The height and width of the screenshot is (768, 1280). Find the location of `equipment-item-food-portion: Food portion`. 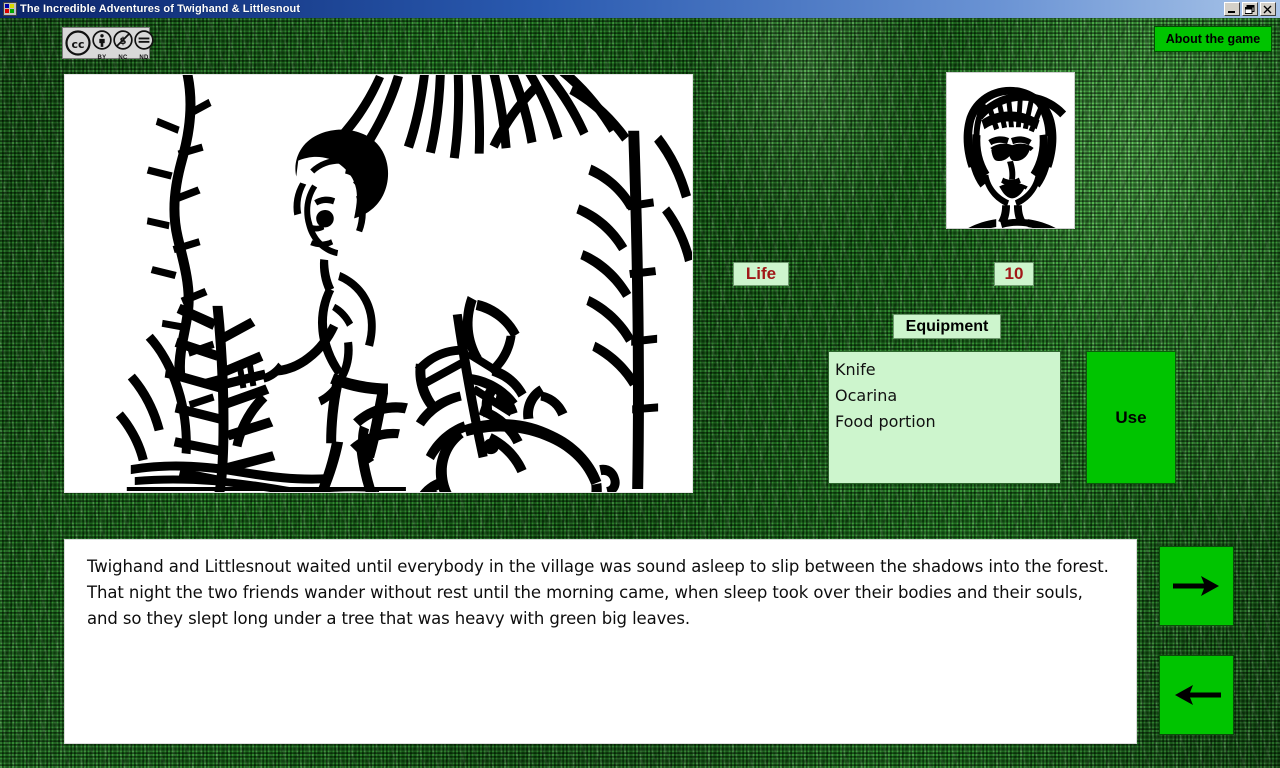

equipment-item-food-portion: Food portion is located at coordinates (947, 422).